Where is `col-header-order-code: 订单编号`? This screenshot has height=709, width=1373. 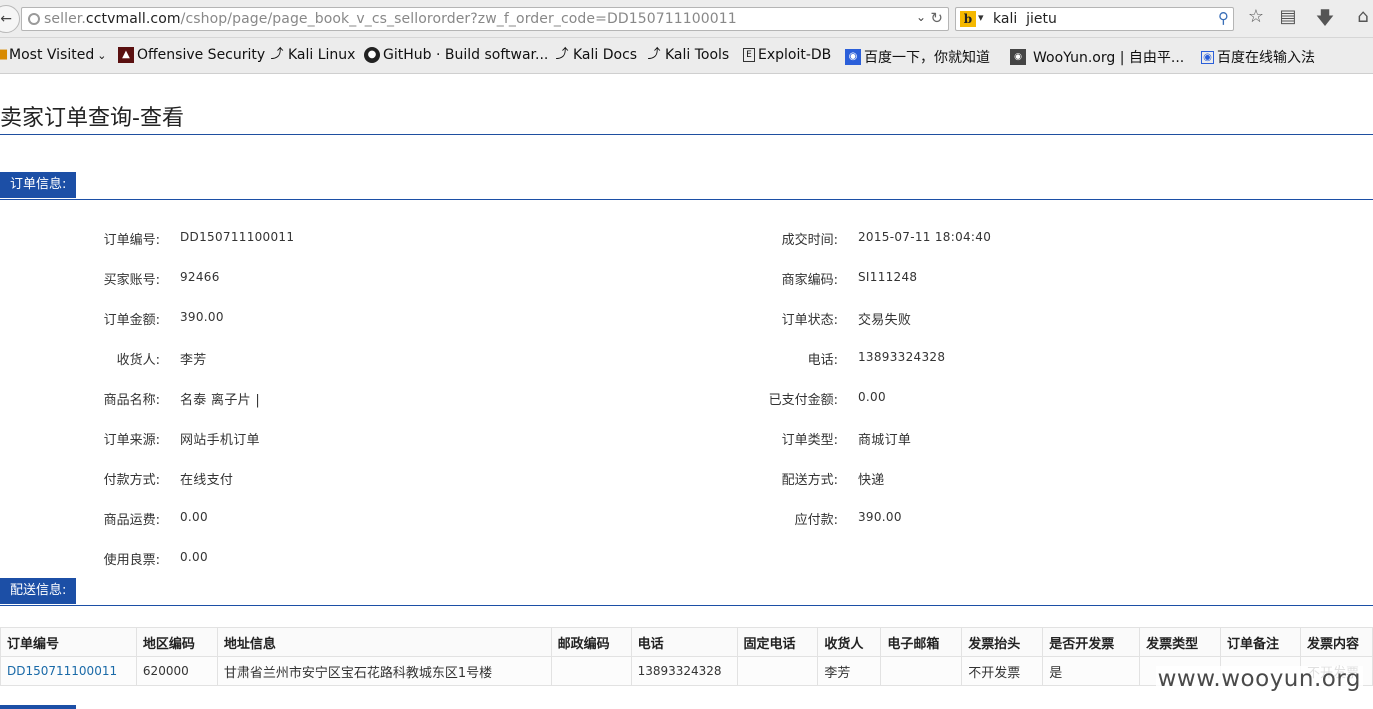 col-header-order-code: 订单编号 is located at coordinates (68, 642).